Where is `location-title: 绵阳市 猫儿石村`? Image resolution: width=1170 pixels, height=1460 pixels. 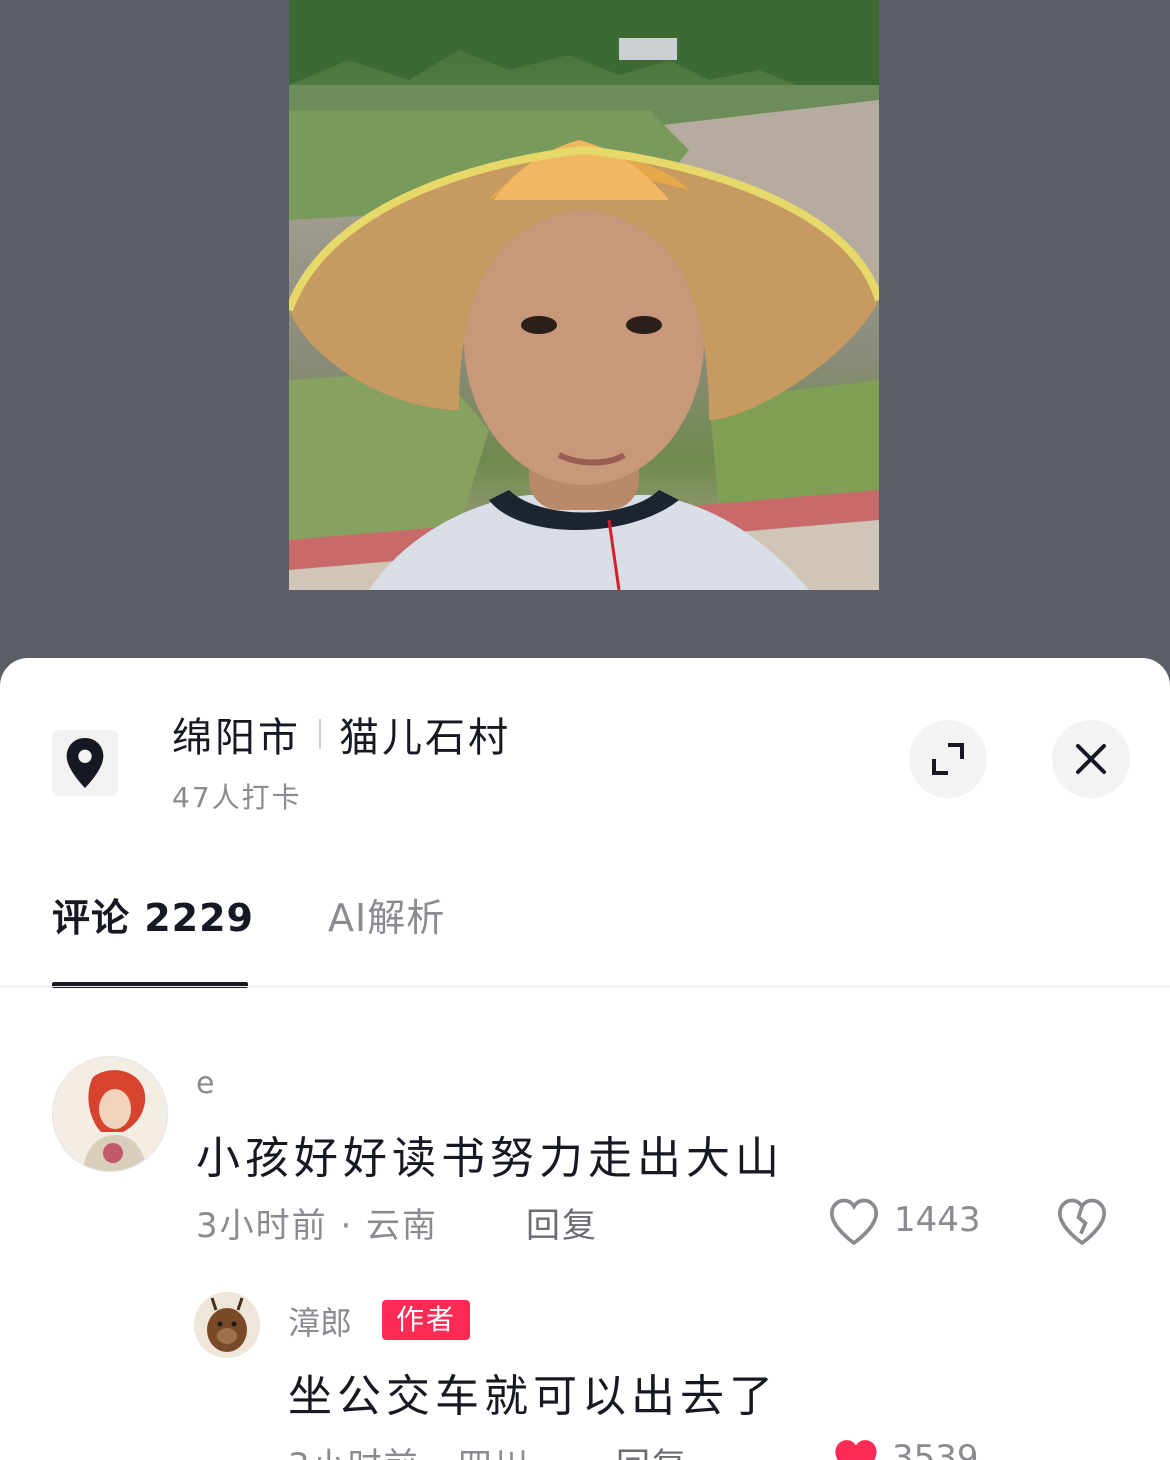 location-title: 绵阳市 猫儿石村 is located at coordinates (341, 734).